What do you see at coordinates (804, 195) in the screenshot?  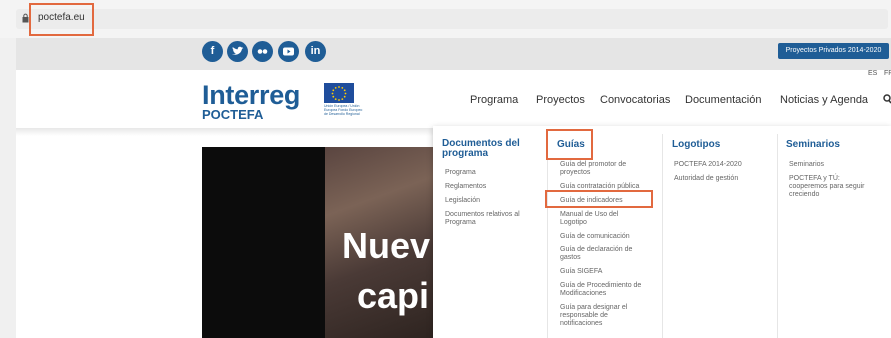 I see `menu-item-poctefa-y-tu-3: creciendo` at bounding box center [804, 195].